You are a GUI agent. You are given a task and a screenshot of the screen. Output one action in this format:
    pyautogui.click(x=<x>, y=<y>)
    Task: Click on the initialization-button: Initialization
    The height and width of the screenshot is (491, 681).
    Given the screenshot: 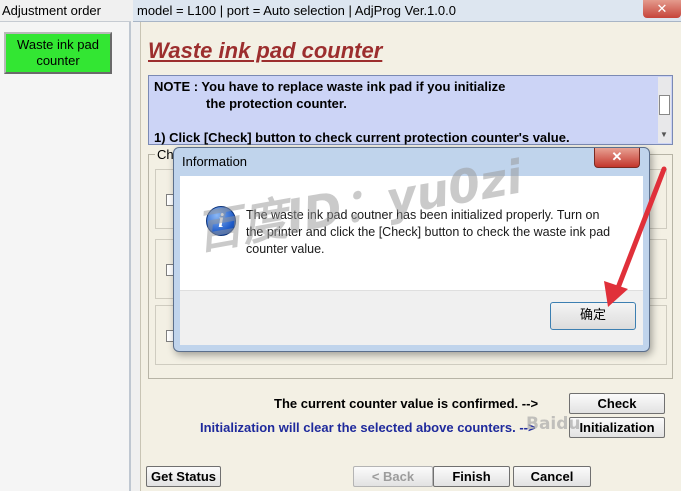 What is the action you would take?
    pyautogui.click(x=617, y=427)
    